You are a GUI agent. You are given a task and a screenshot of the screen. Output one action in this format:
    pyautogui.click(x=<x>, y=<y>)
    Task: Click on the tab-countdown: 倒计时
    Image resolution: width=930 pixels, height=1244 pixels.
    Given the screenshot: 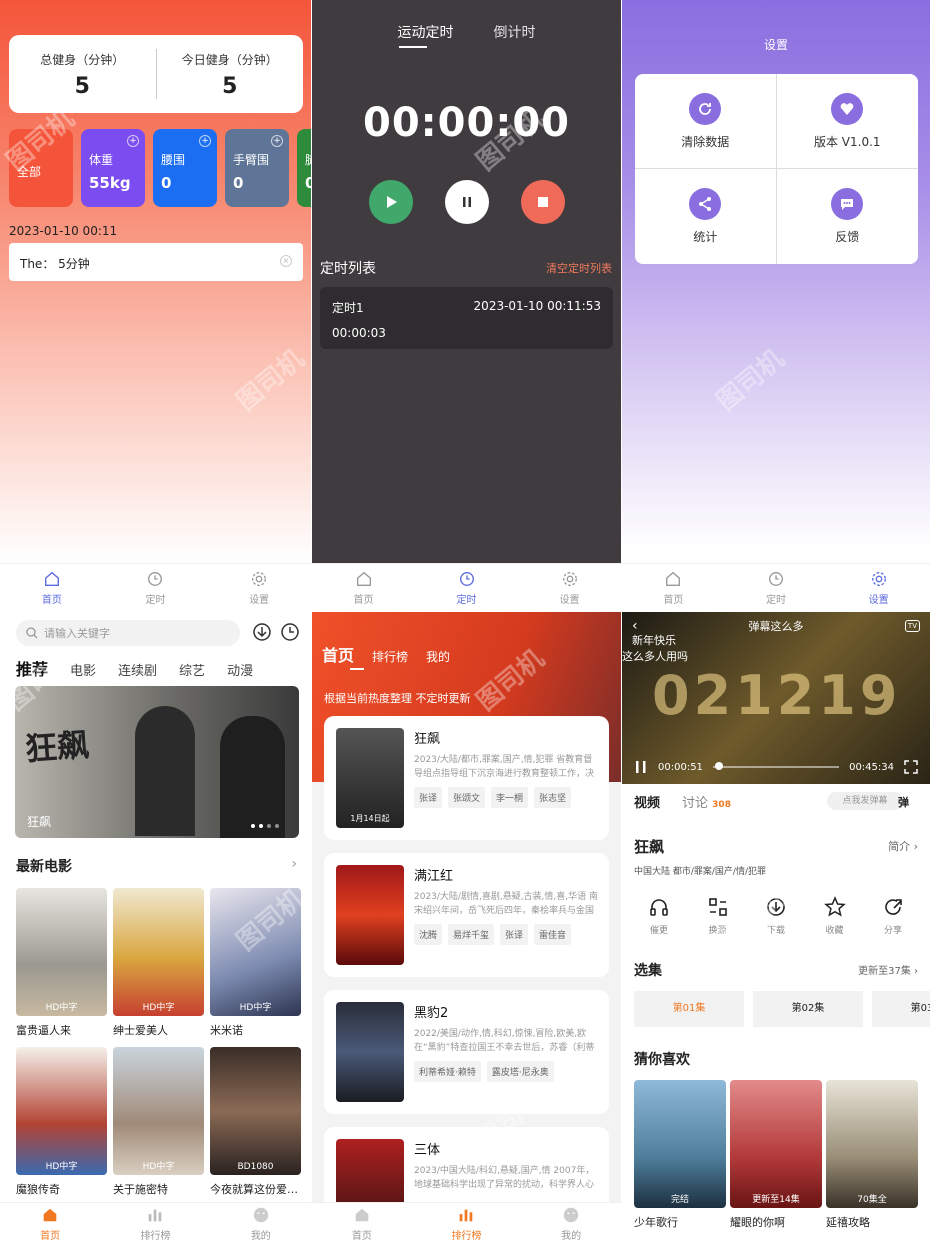 What is the action you would take?
    pyautogui.click(x=515, y=32)
    